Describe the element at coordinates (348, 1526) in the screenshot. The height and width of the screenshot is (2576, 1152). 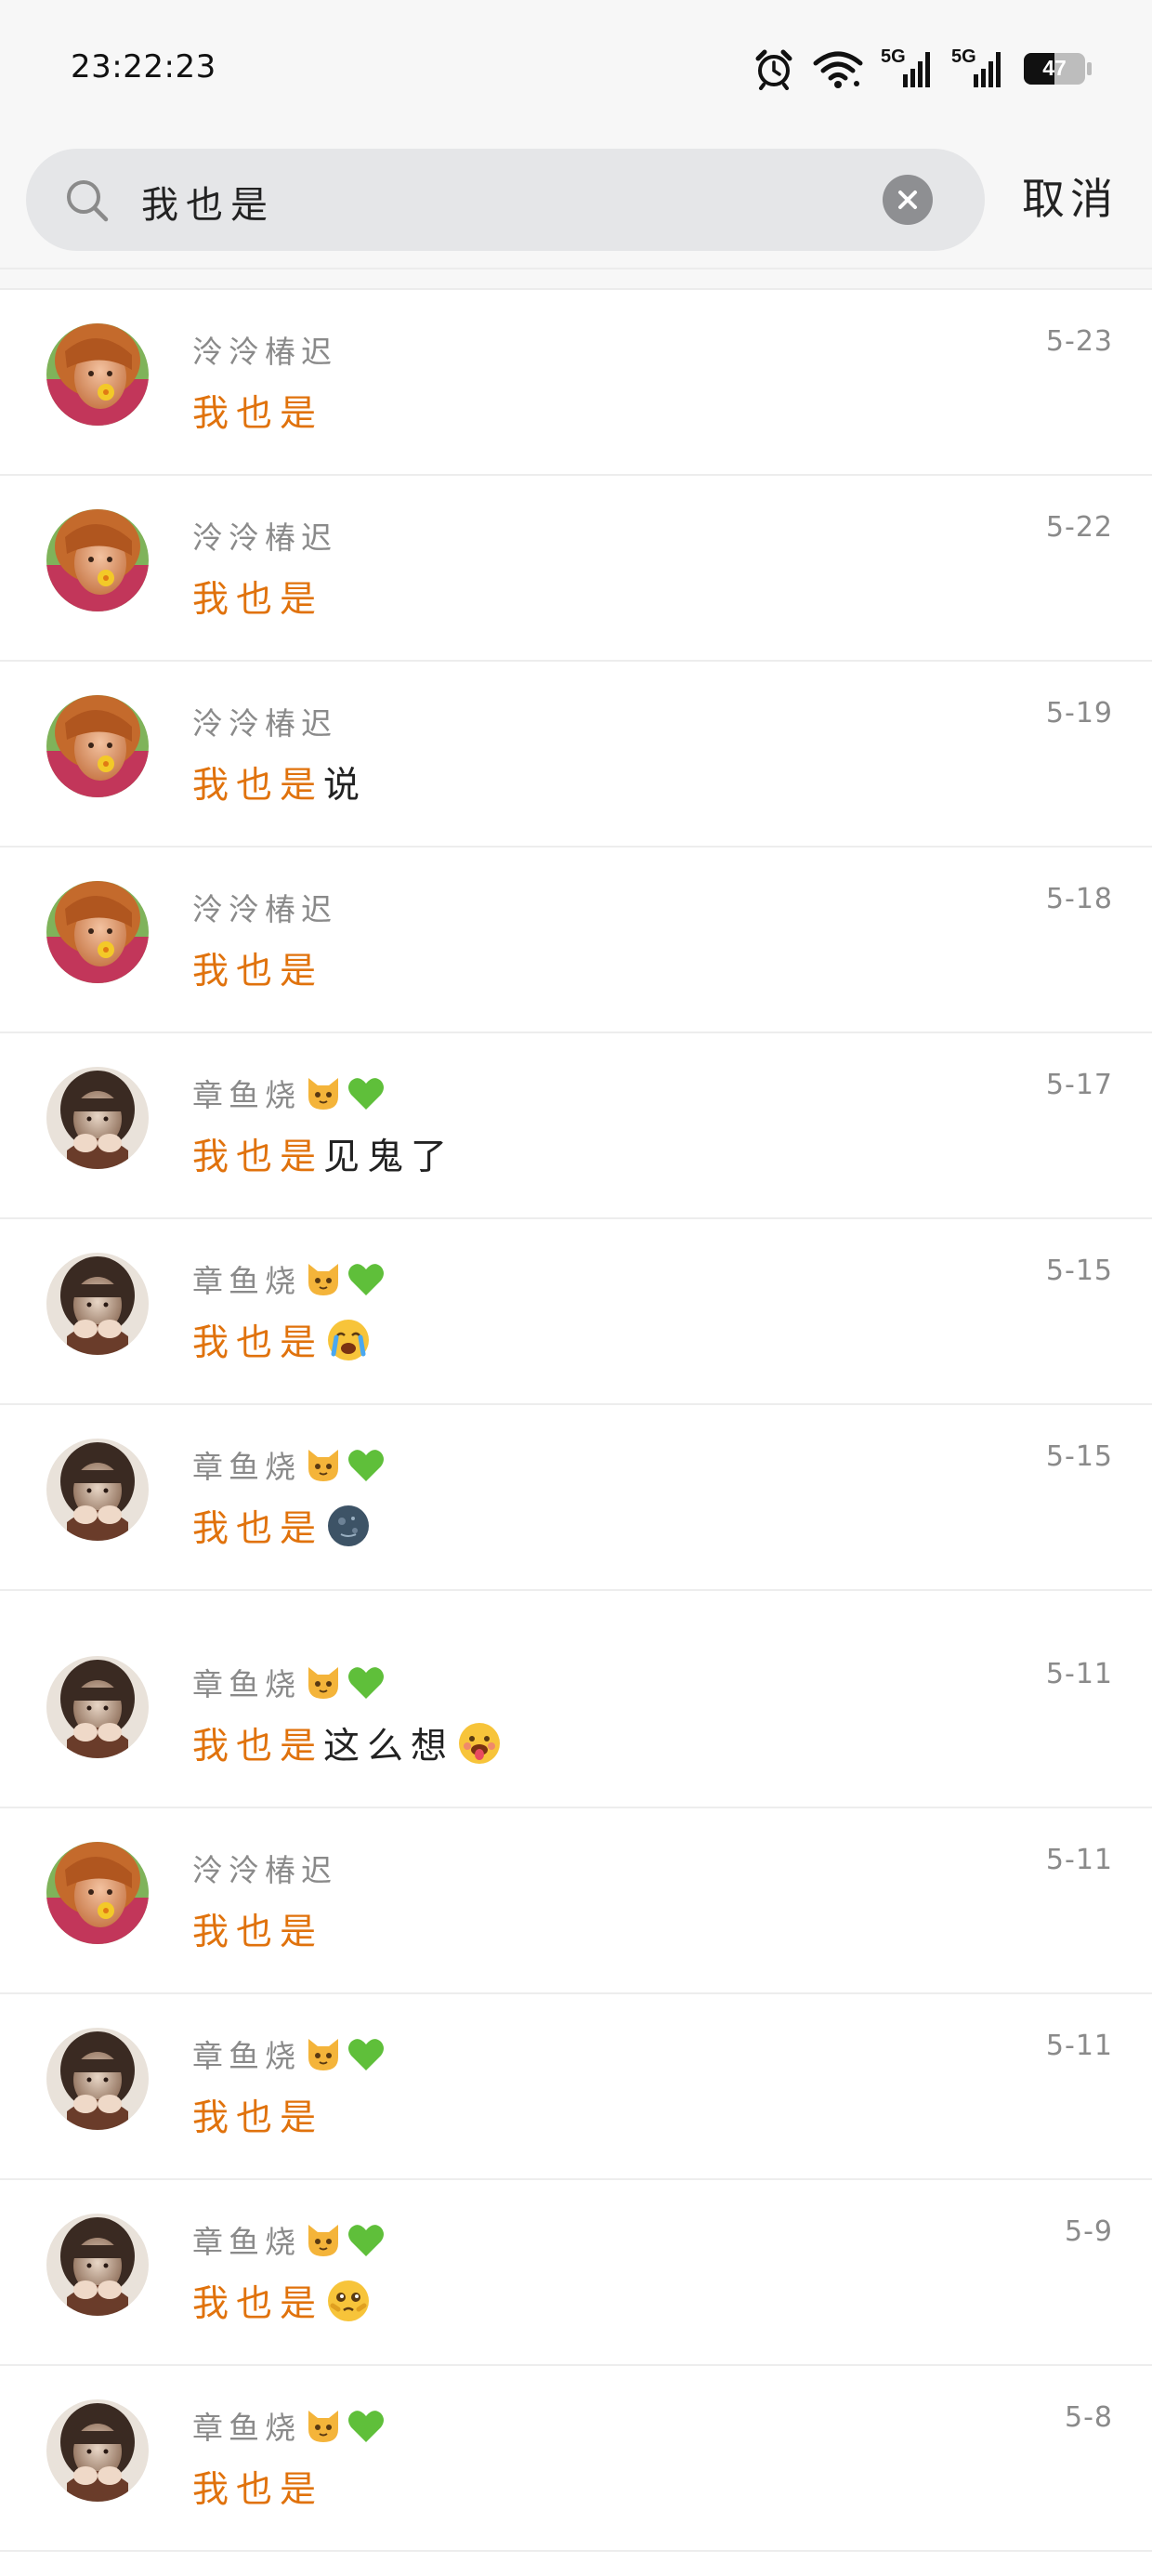
I see `new-moon-face-icon` at that location.